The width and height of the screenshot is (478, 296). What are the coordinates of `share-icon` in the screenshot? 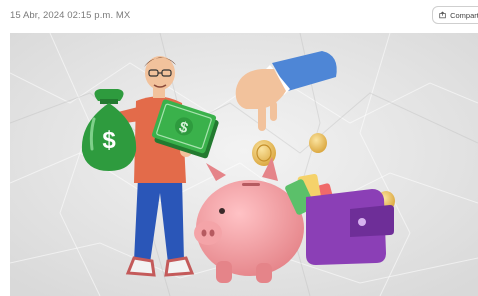 It's located at (442, 15).